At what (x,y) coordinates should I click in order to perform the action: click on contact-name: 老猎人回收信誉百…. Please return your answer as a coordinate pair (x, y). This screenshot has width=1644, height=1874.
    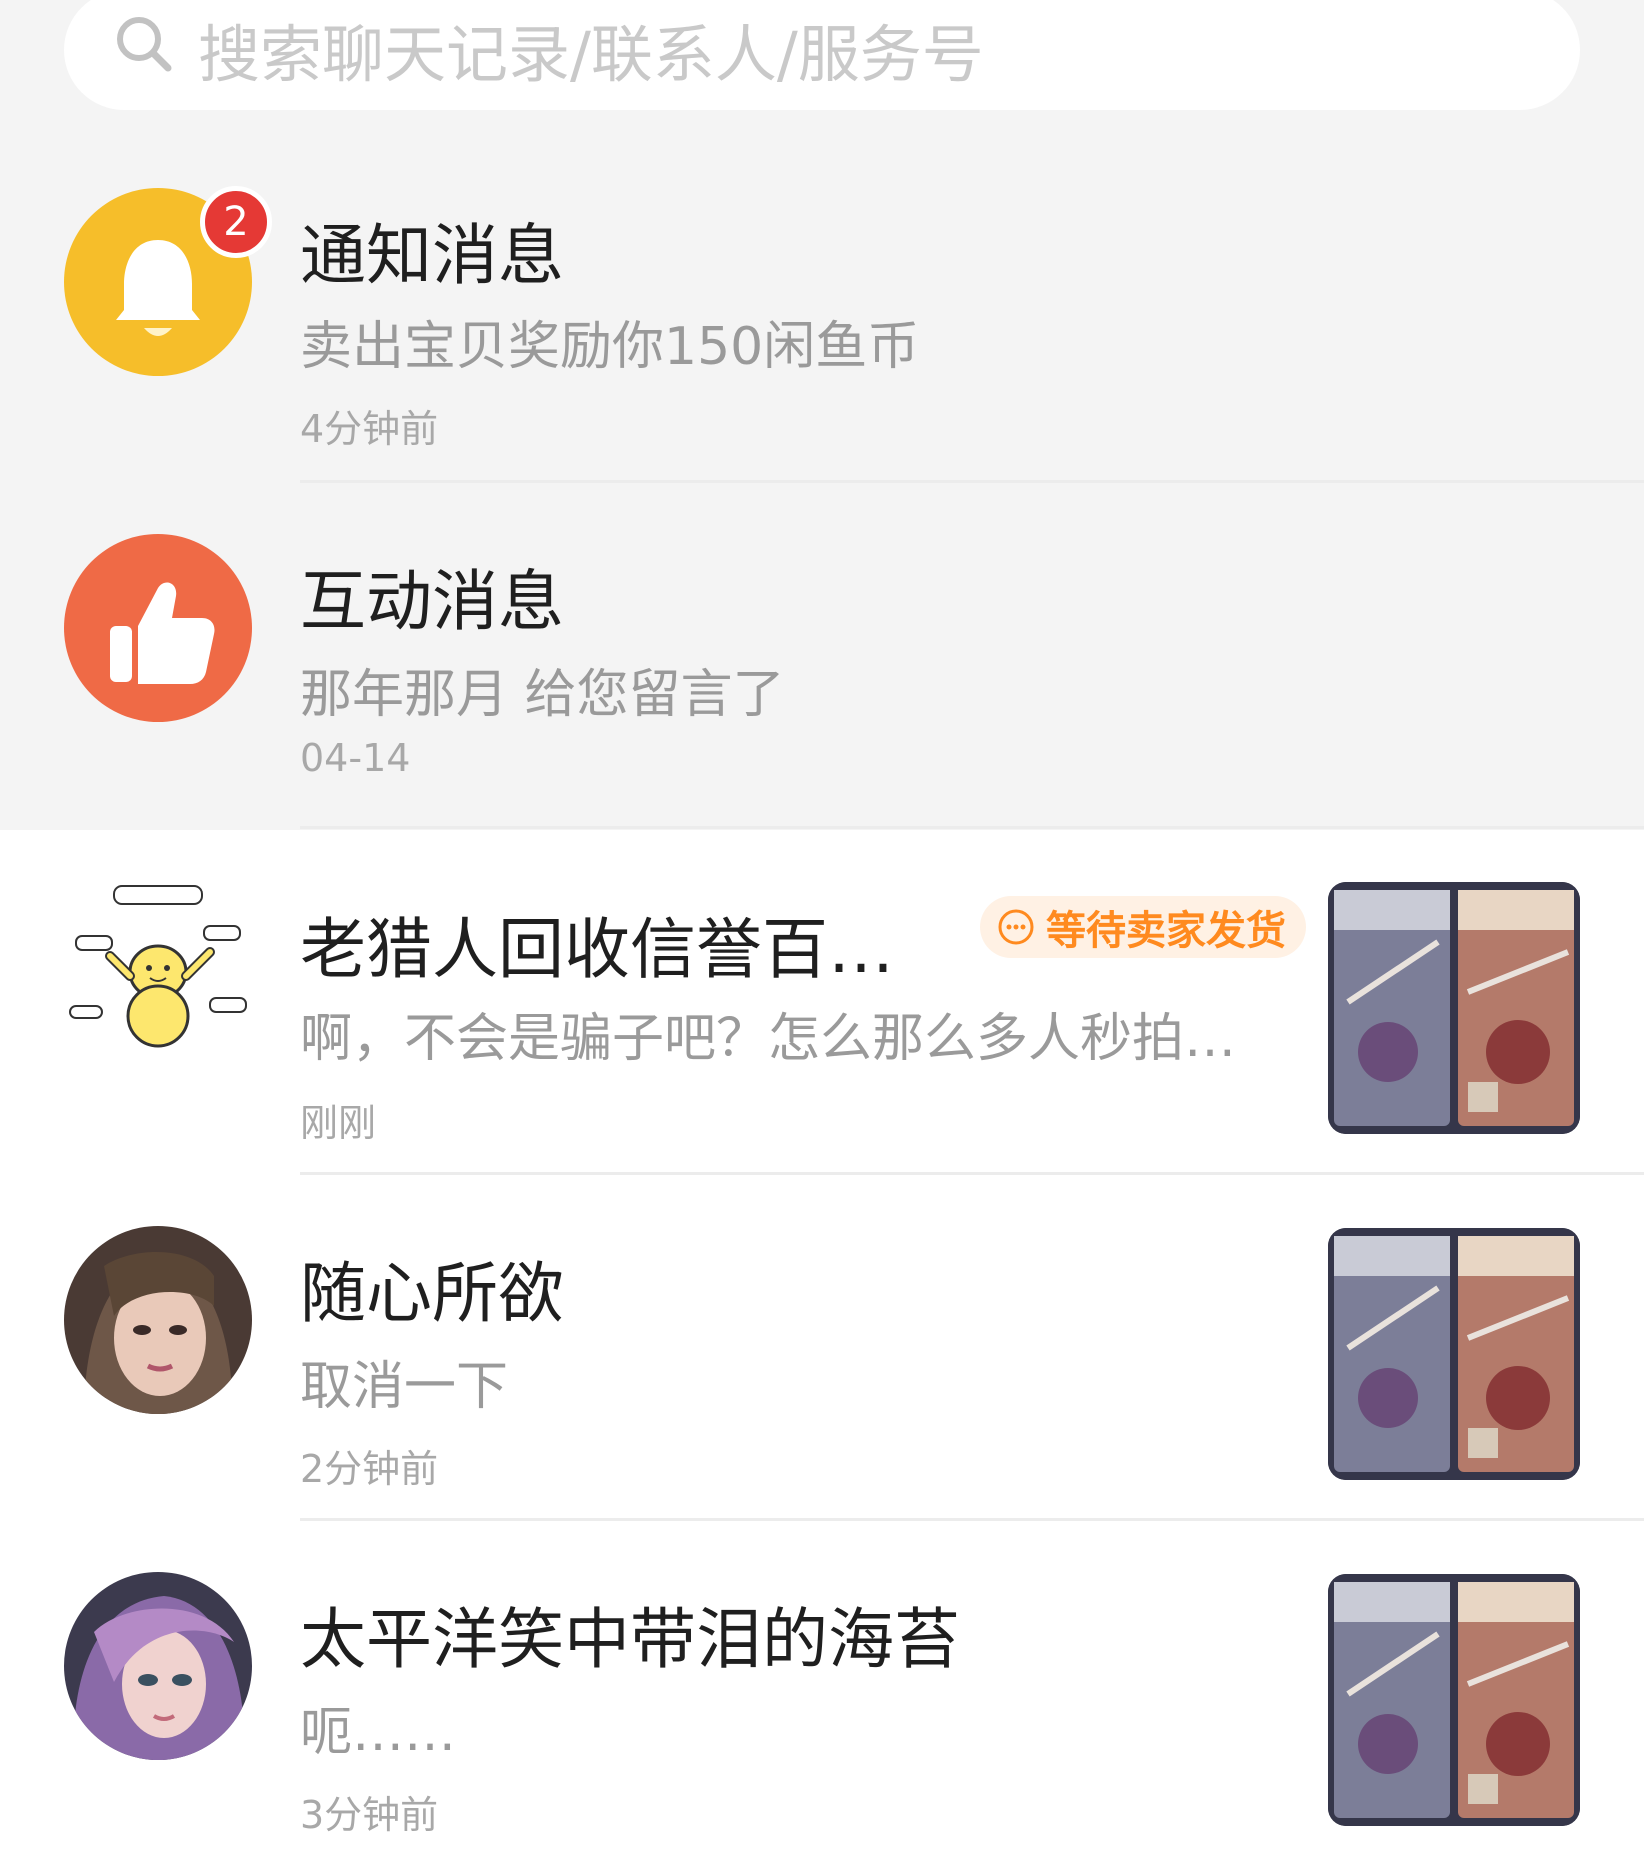
    Looking at the image, I should click on (597, 949).